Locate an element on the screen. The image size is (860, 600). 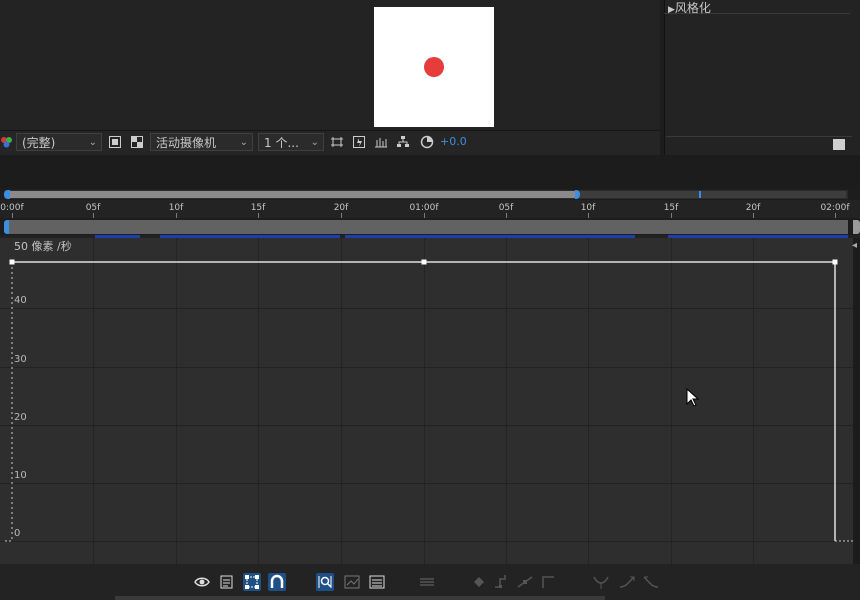
fast-preview-icon is located at coordinates (359, 142).